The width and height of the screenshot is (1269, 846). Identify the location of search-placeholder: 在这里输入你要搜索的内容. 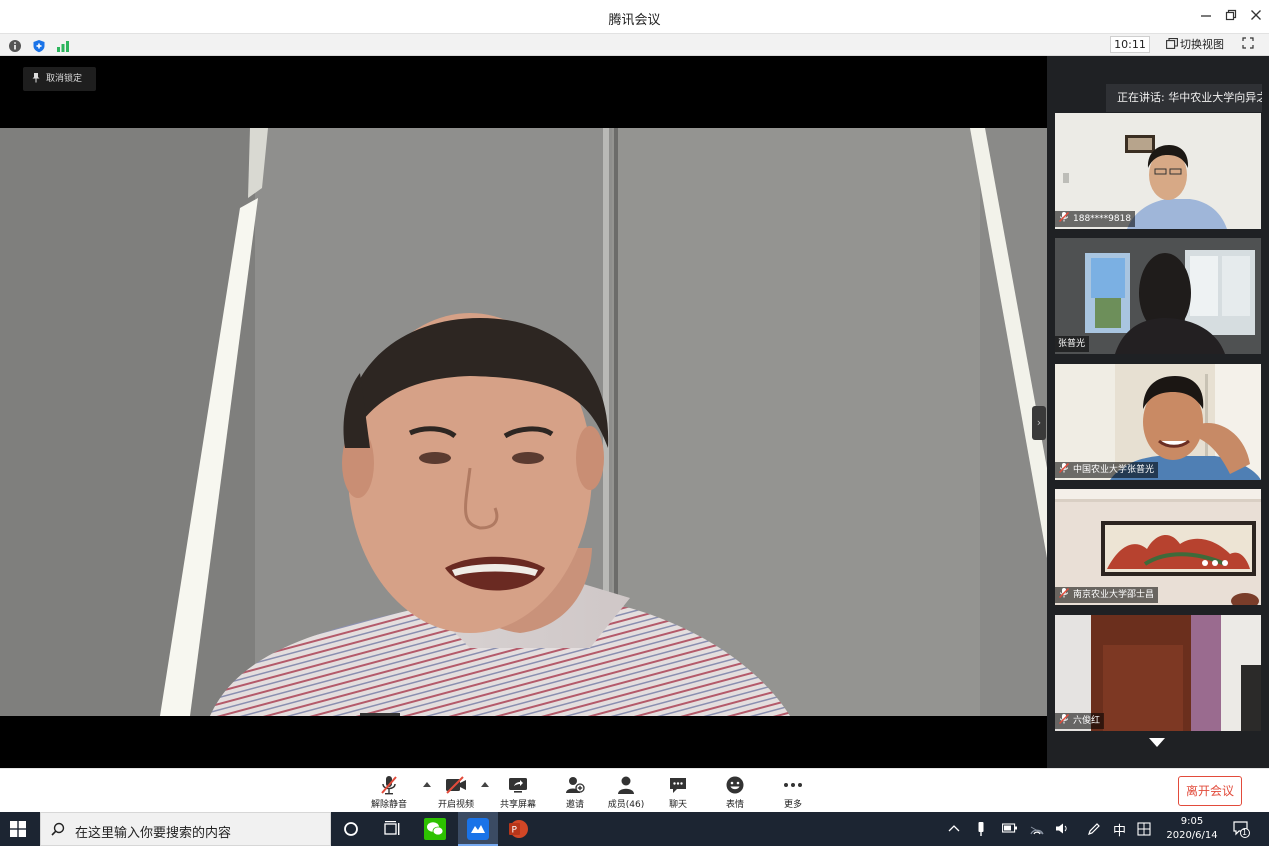
(153, 833).